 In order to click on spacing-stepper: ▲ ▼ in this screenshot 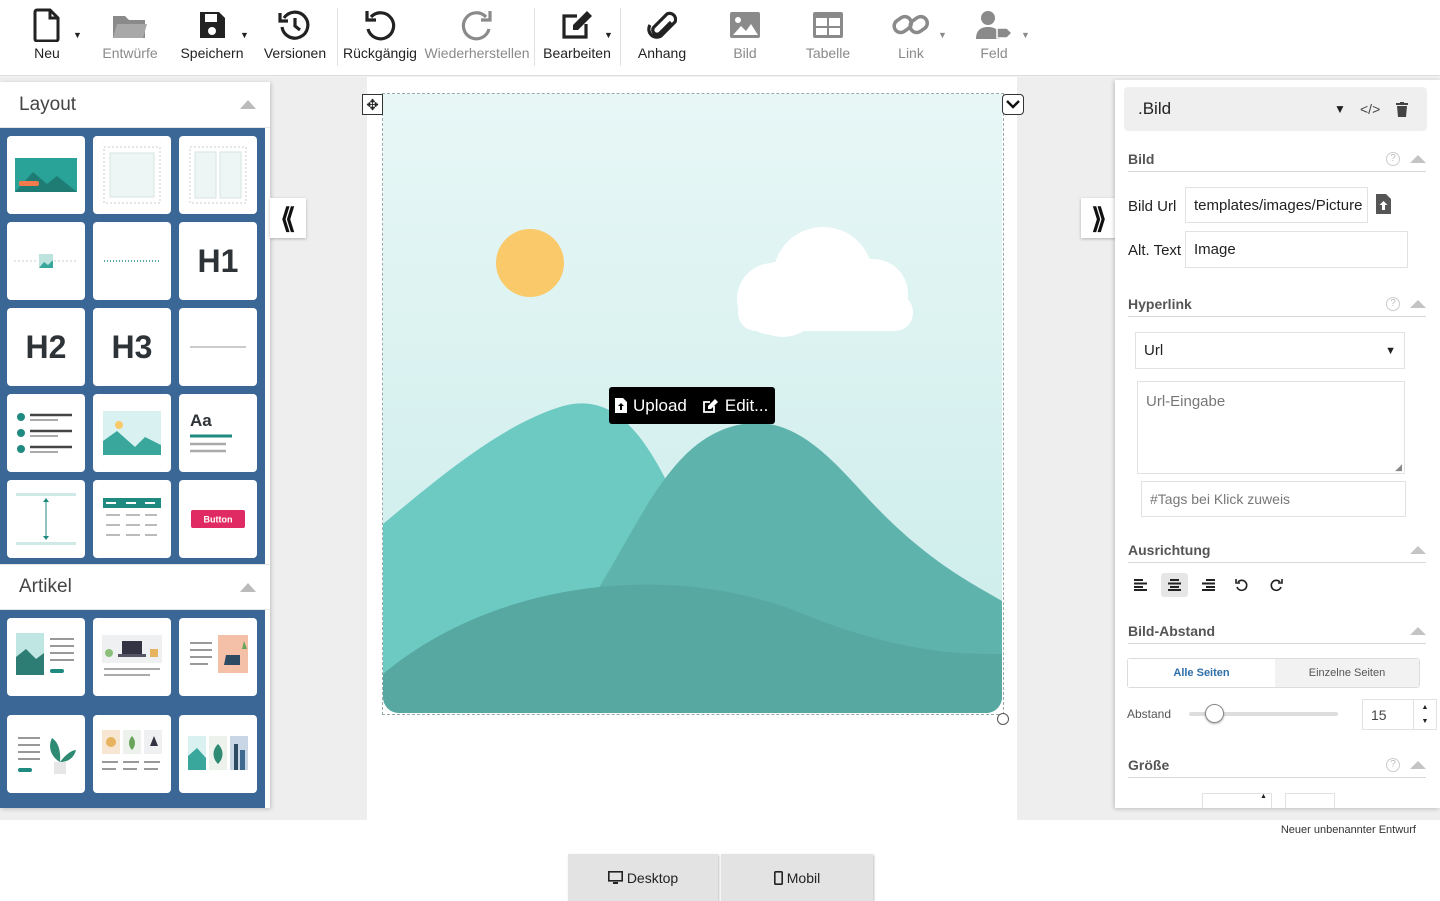, I will do `click(1425, 714)`.